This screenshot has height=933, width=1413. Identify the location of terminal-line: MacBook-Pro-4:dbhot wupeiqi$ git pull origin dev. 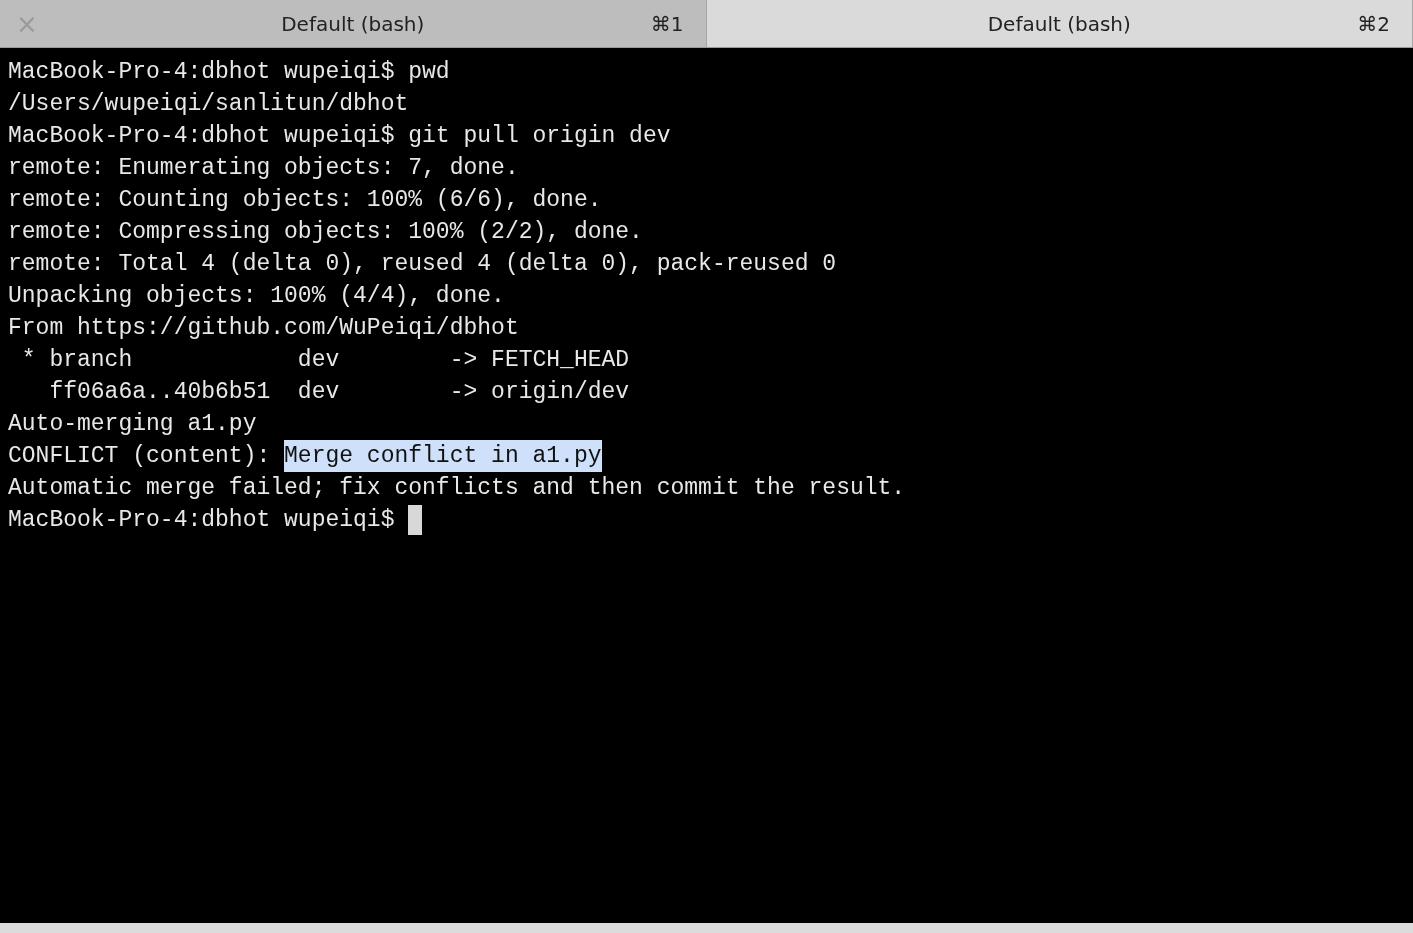
(339, 136).